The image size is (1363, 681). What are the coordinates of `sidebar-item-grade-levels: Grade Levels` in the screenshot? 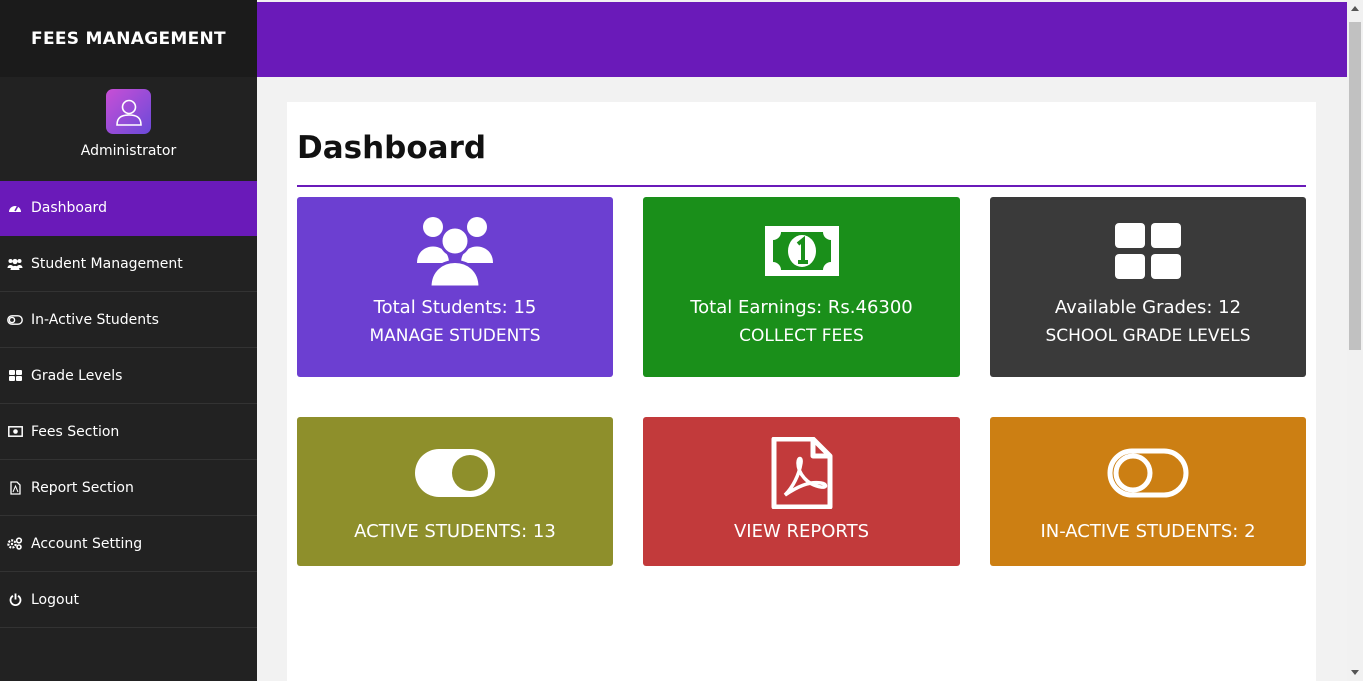 It's located at (128, 376).